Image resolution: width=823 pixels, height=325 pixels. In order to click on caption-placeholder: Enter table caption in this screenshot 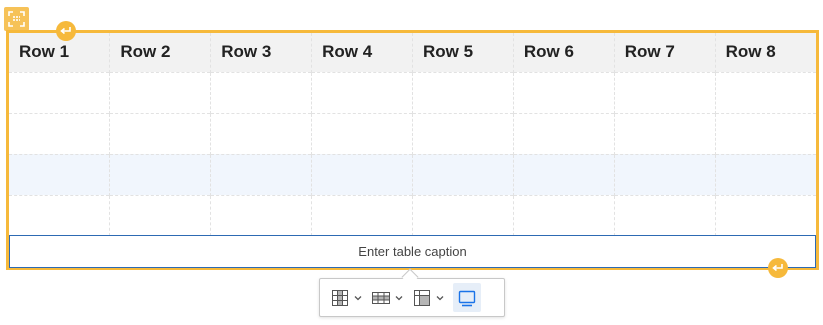, I will do `click(412, 251)`.